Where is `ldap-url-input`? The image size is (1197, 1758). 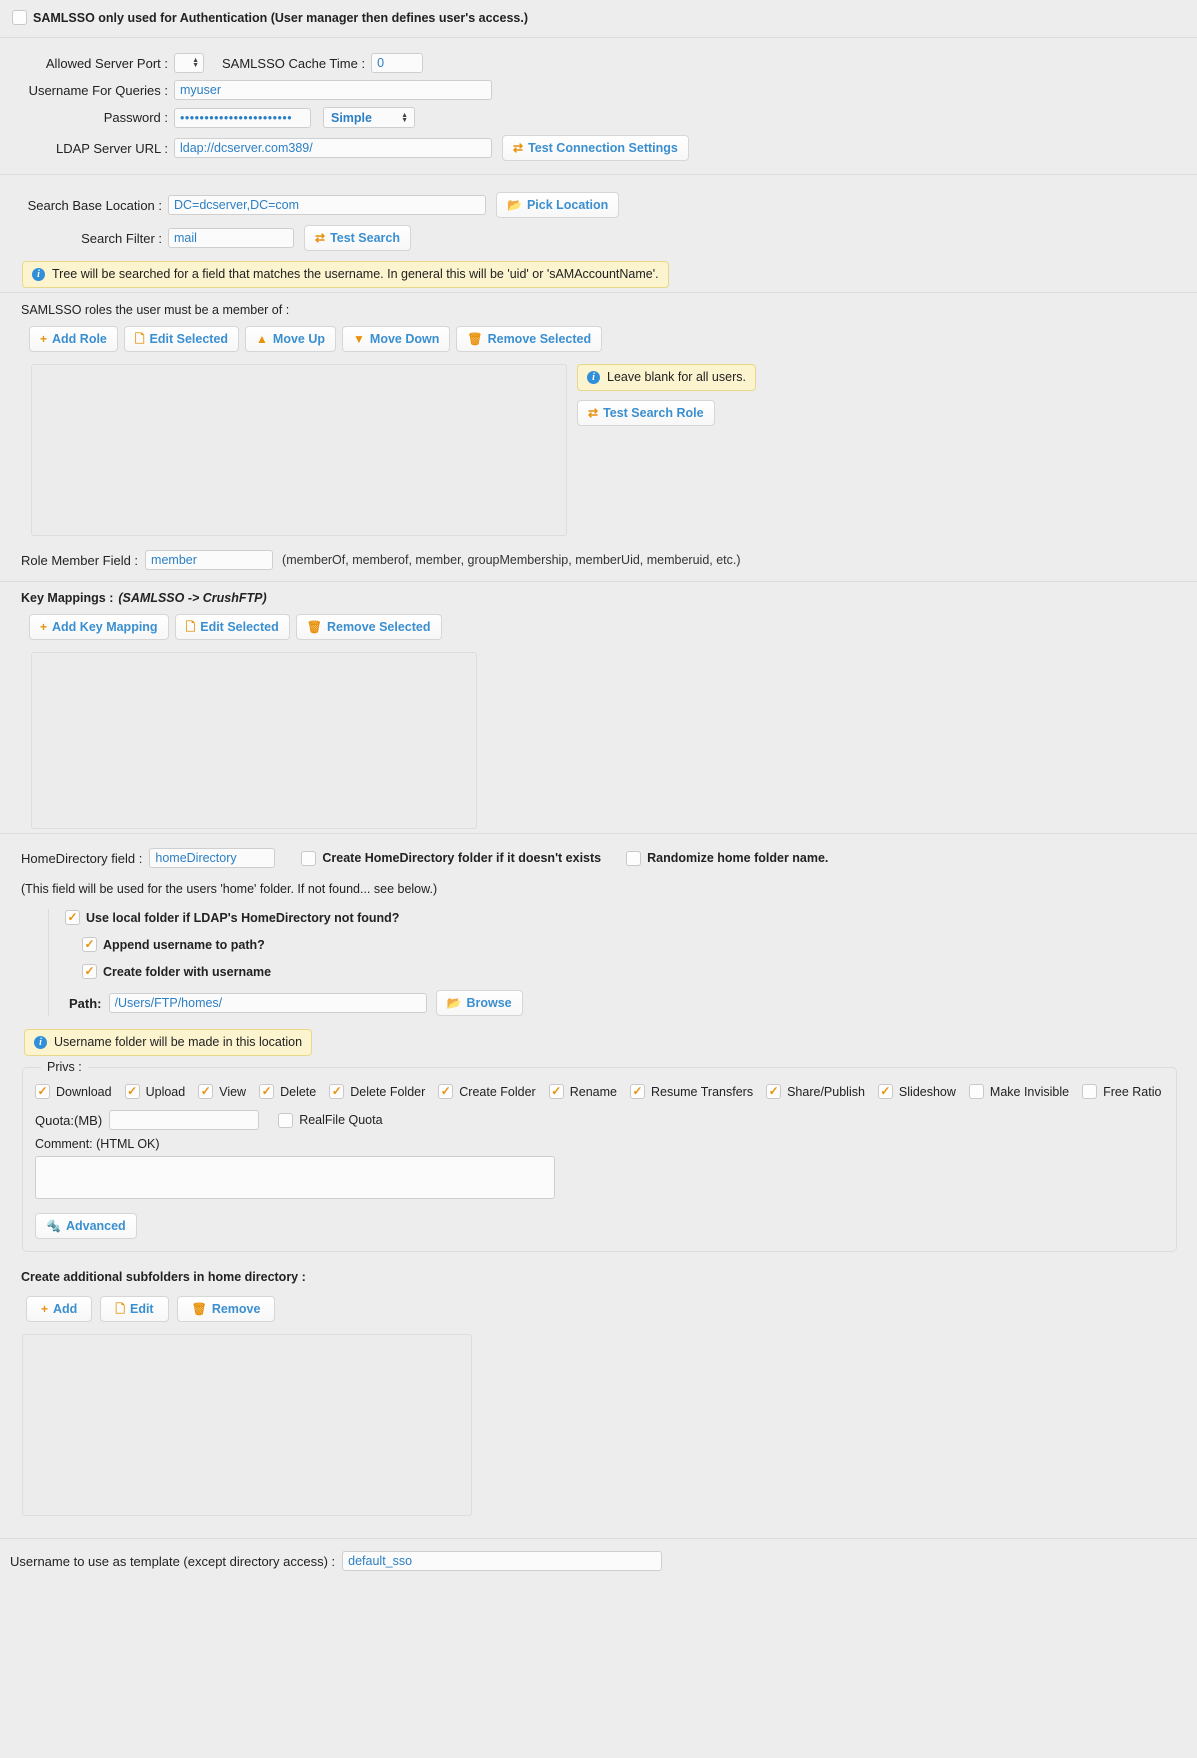 ldap-url-input is located at coordinates (333, 148).